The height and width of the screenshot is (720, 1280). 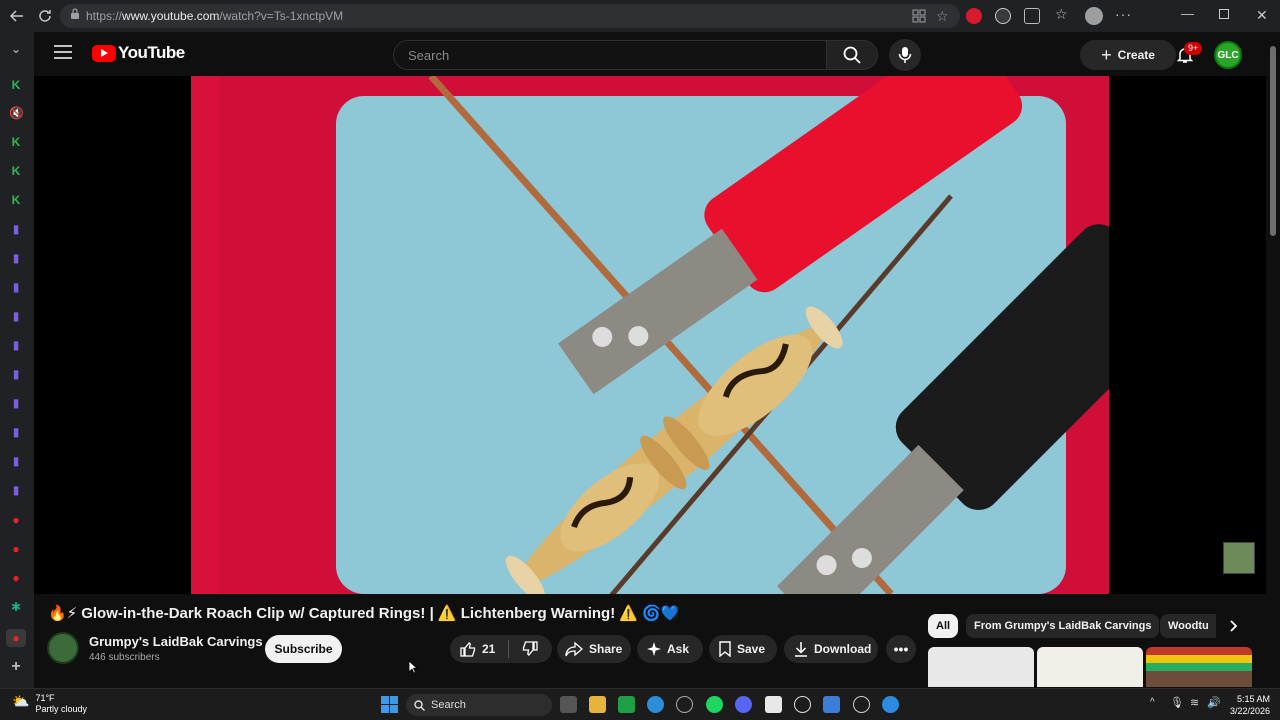 What do you see at coordinates (919, 18) in the screenshot?
I see `app-grid-icon` at bounding box center [919, 18].